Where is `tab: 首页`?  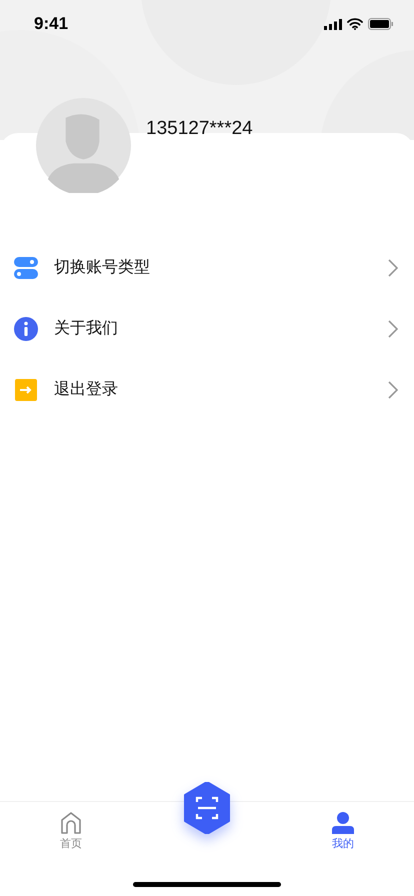 tab: 首页 is located at coordinates (71, 826).